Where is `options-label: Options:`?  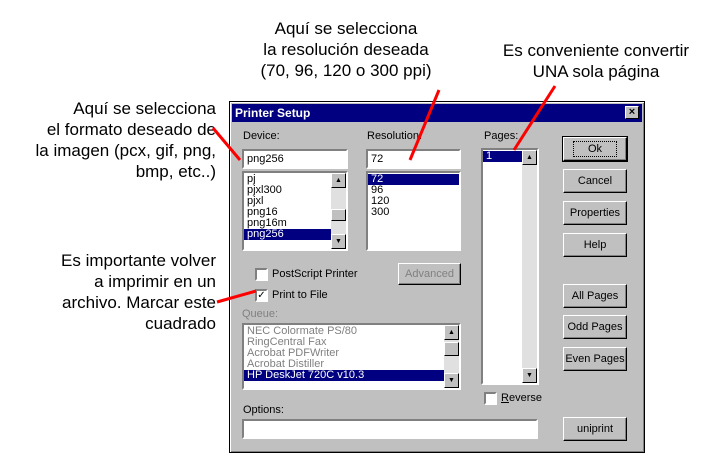
options-label: Options: is located at coordinates (263, 410).